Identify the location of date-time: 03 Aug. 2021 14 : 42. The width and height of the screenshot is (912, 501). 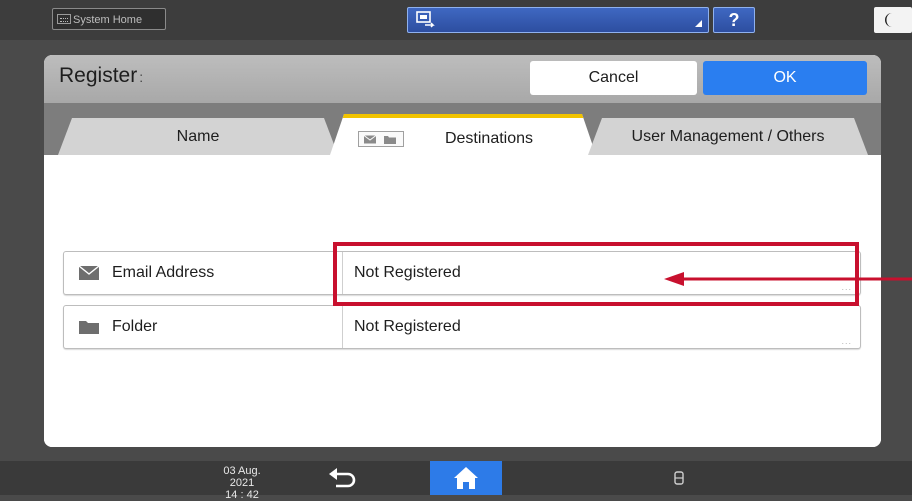
(242, 483).